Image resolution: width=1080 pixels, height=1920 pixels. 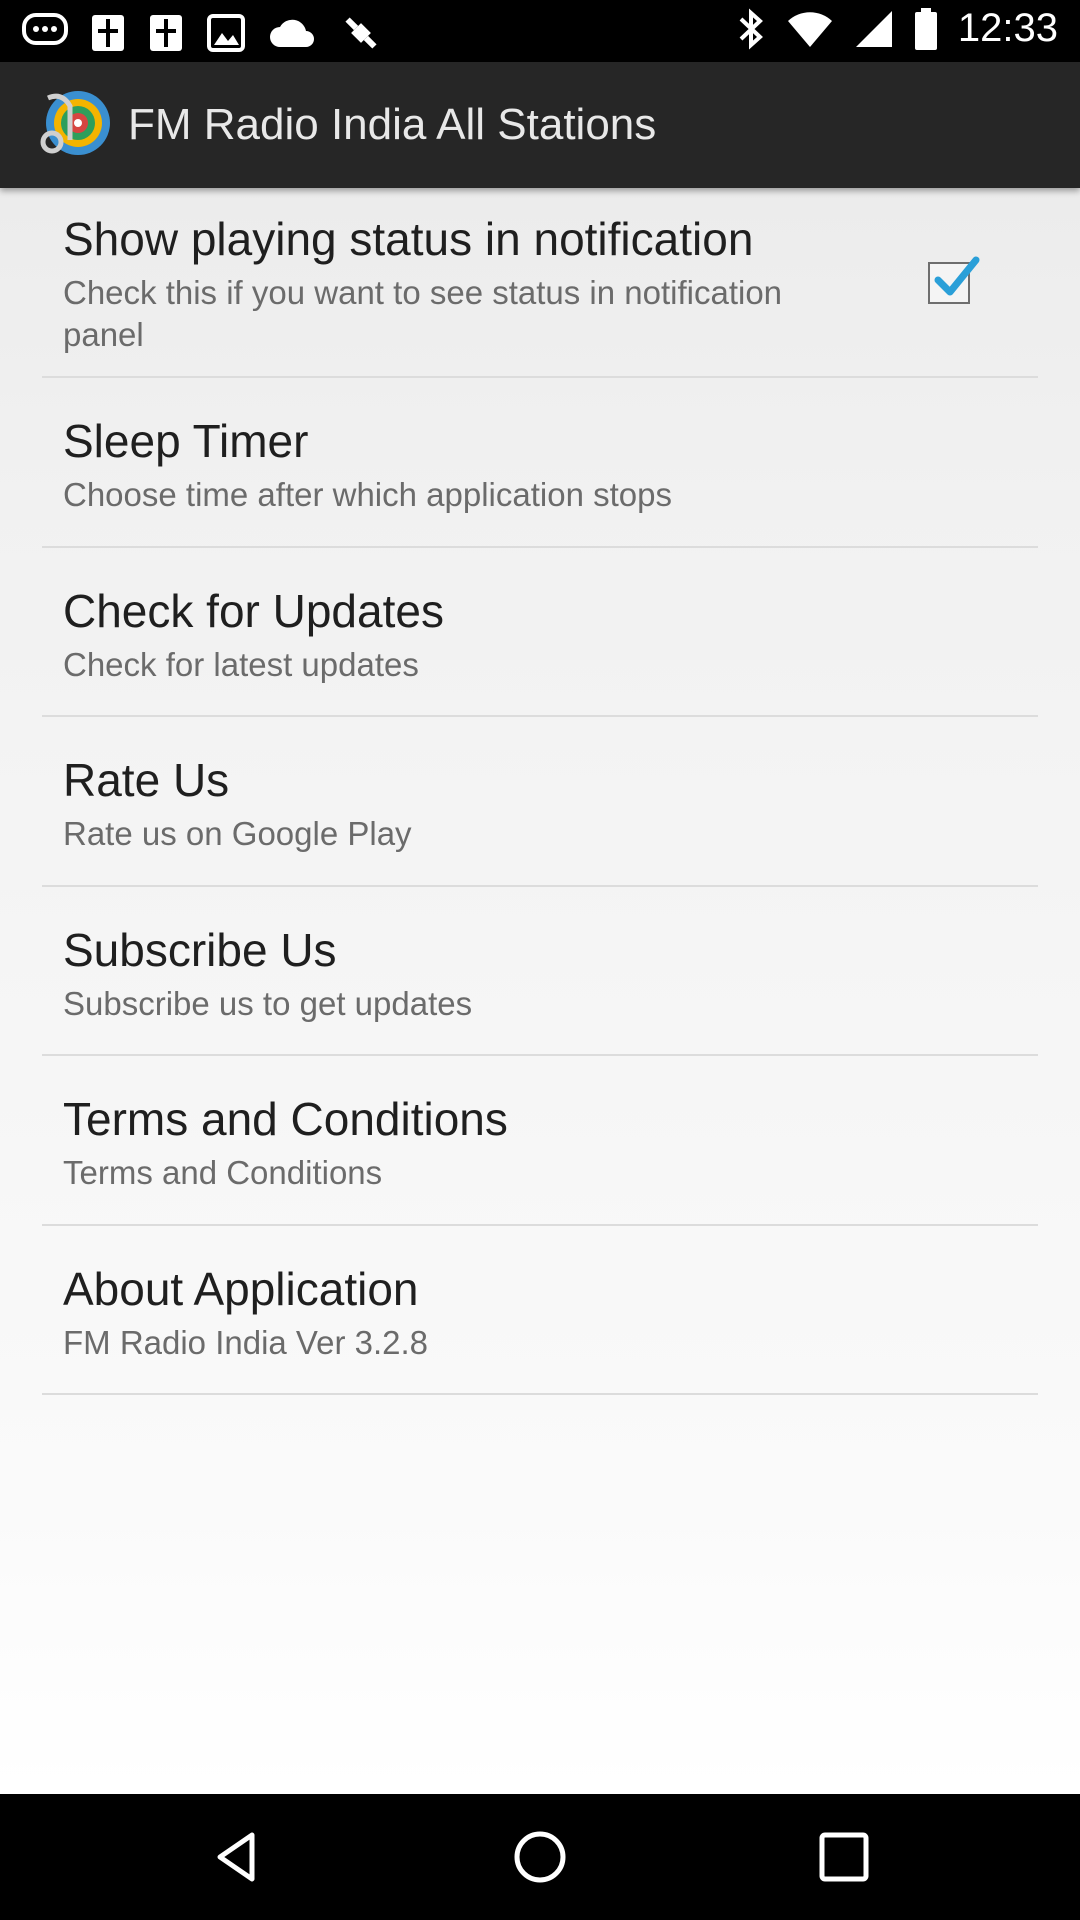 What do you see at coordinates (540, 31) in the screenshot?
I see `status-bar: 12:33` at bounding box center [540, 31].